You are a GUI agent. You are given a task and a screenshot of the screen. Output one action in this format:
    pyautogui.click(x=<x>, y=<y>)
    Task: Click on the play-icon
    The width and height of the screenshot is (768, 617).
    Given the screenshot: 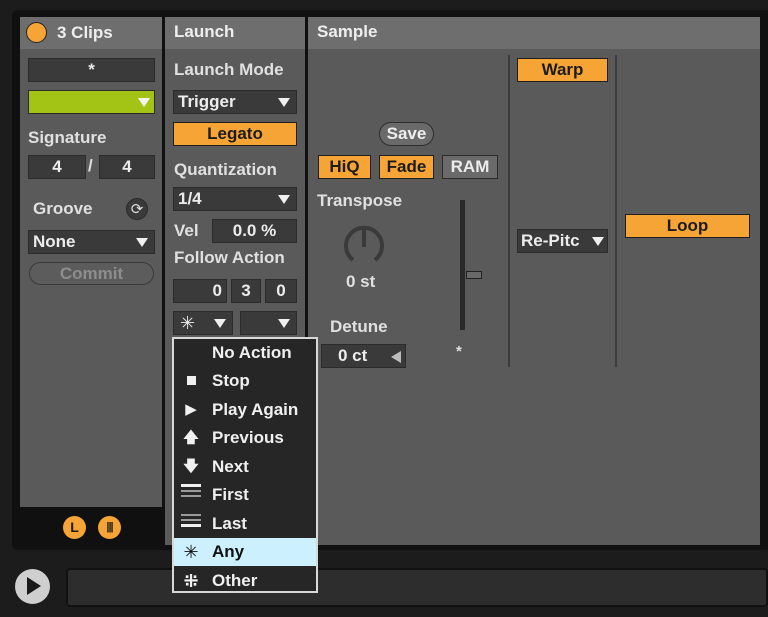 What is the action you would take?
    pyautogui.click(x=34, y=586)
    